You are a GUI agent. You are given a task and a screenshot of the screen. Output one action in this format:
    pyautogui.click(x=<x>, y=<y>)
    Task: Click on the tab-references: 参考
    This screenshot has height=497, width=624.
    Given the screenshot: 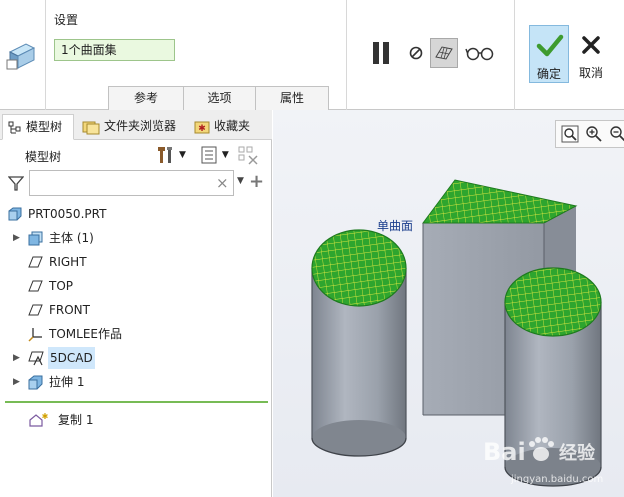 What is the action you would take?
    pyautogui.click(x=146, y=98)
    